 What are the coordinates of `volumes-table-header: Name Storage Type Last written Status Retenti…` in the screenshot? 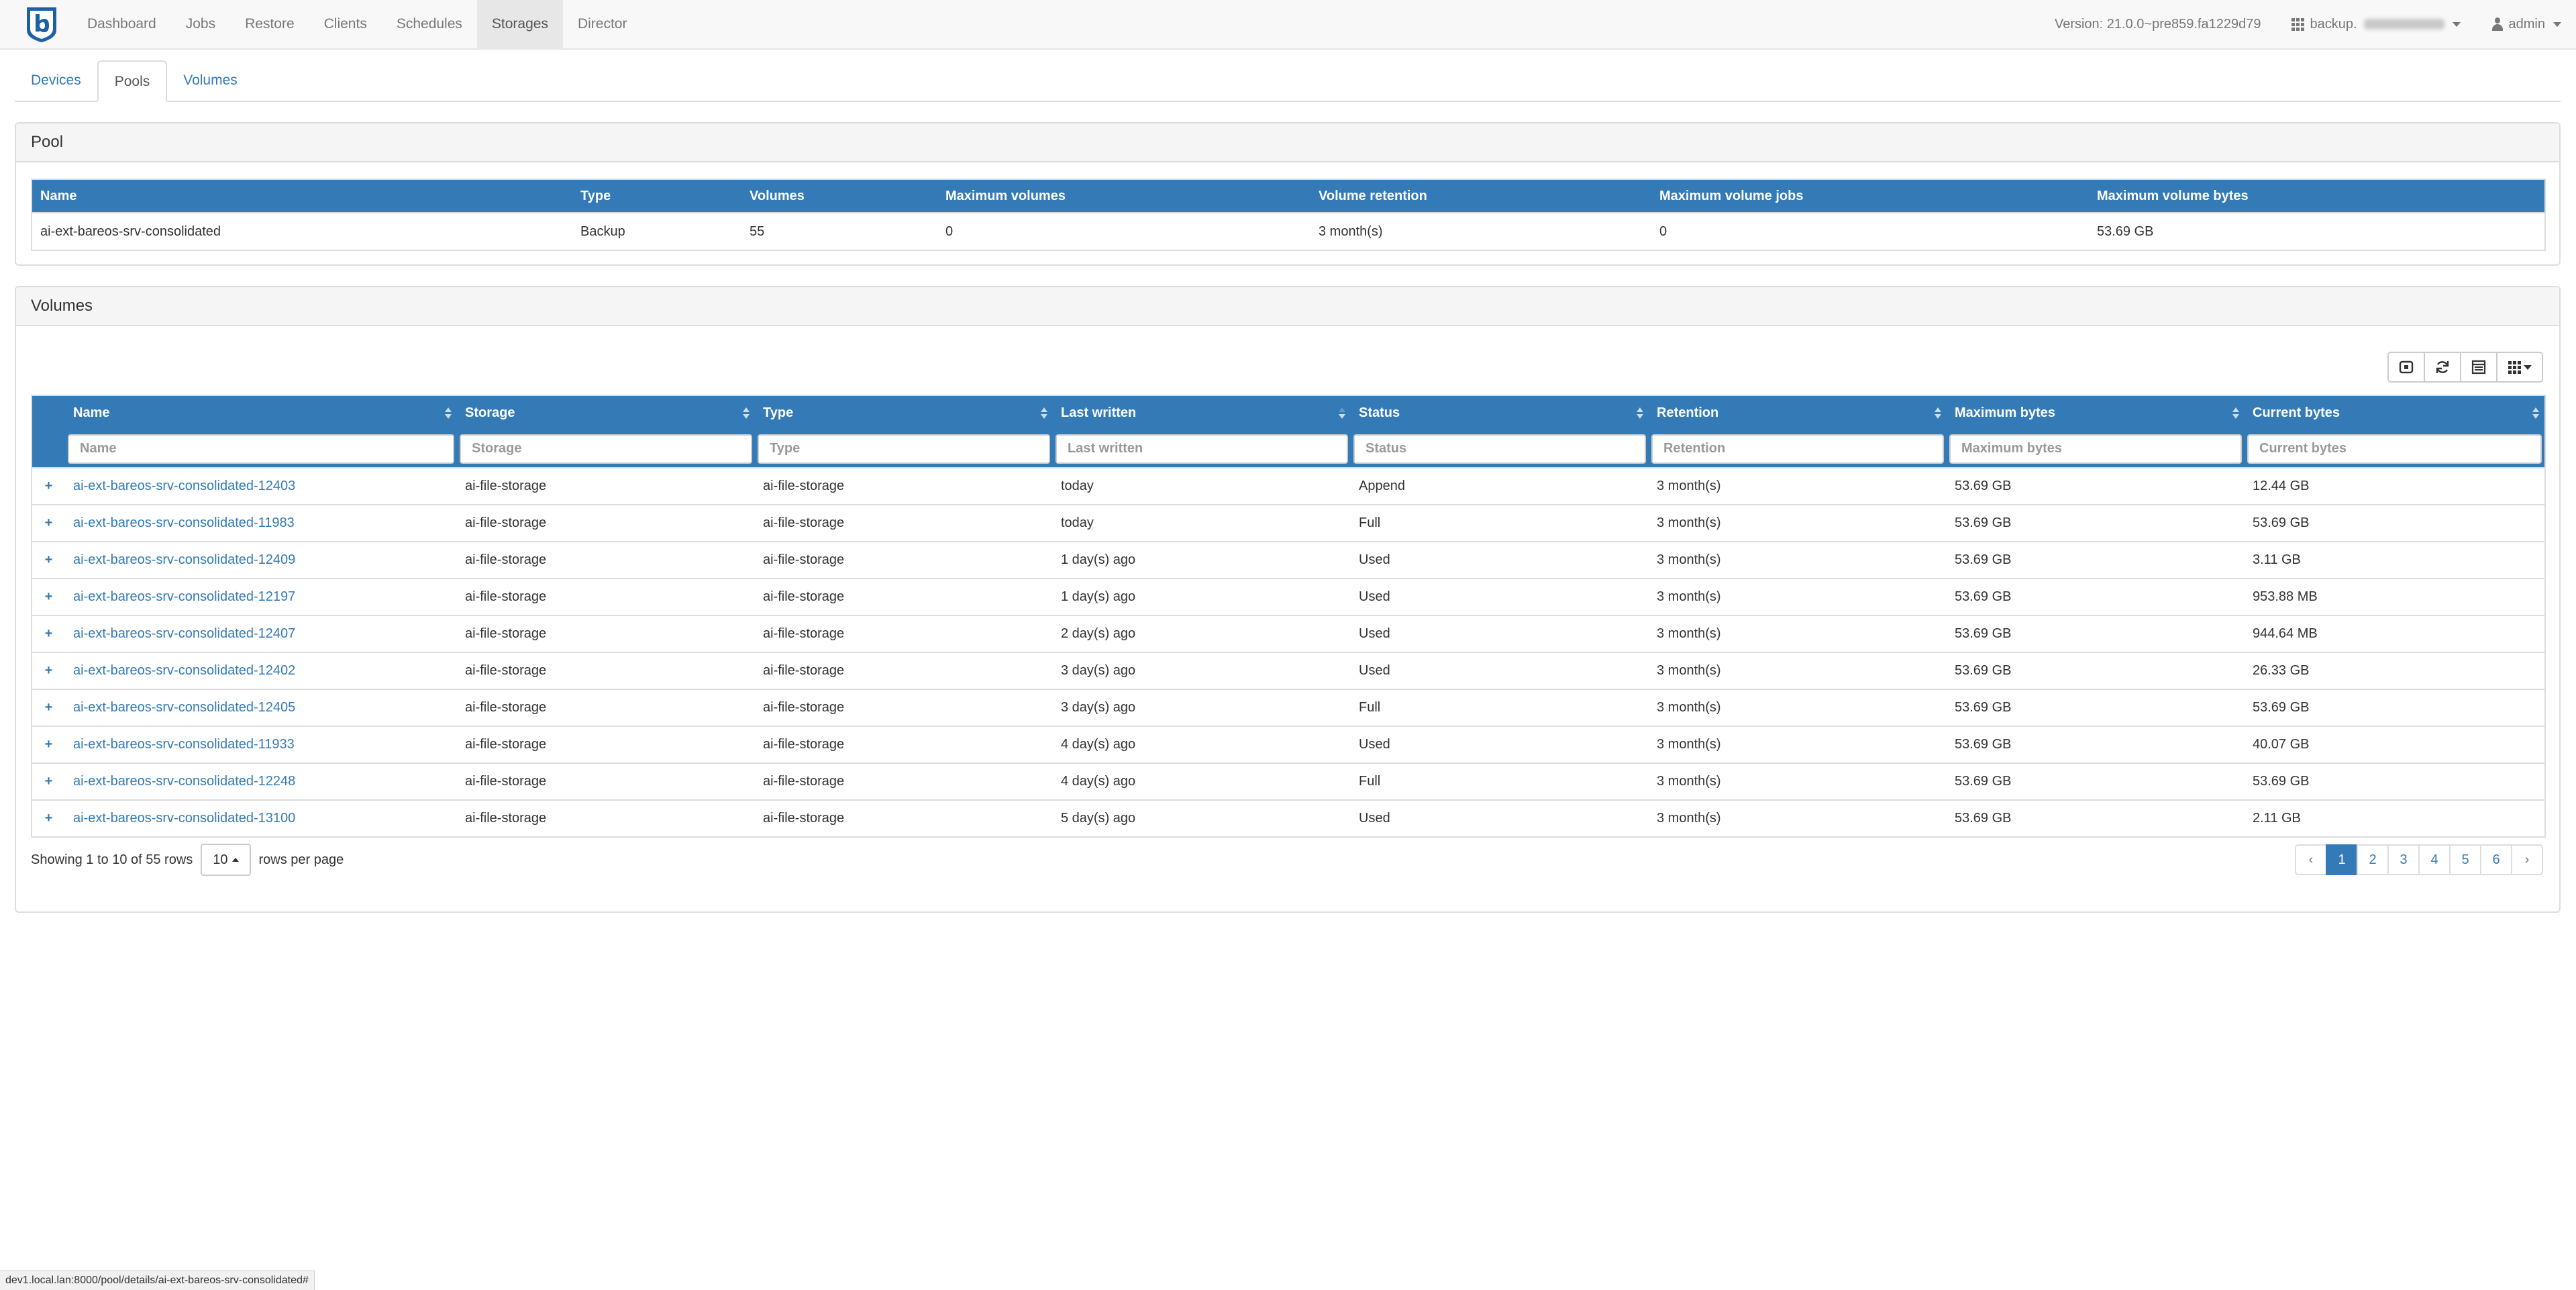 It's located at (1288, 412).